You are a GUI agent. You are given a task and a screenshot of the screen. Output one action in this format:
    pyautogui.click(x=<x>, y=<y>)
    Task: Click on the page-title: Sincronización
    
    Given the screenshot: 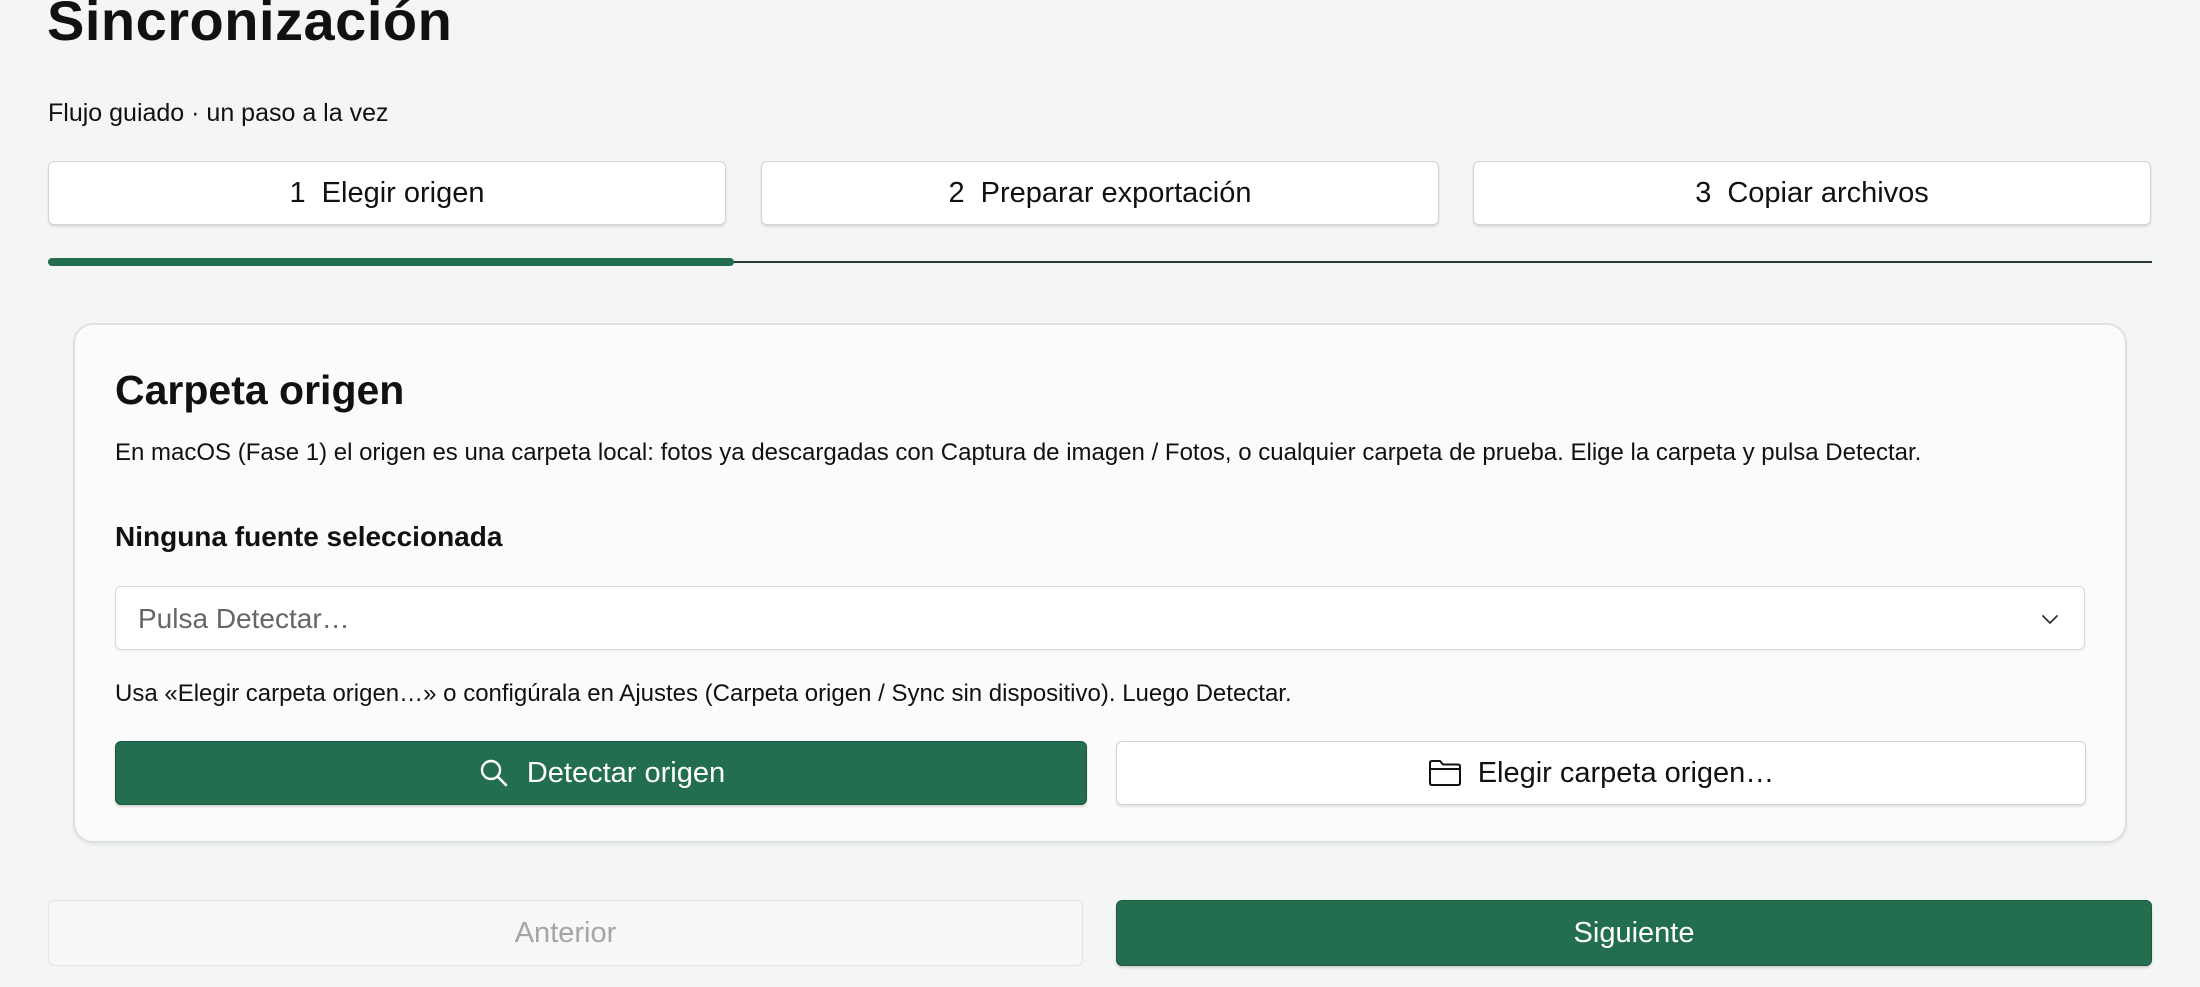 What is the action you would take?
    pyautogui.click(x=250, y=26)
    